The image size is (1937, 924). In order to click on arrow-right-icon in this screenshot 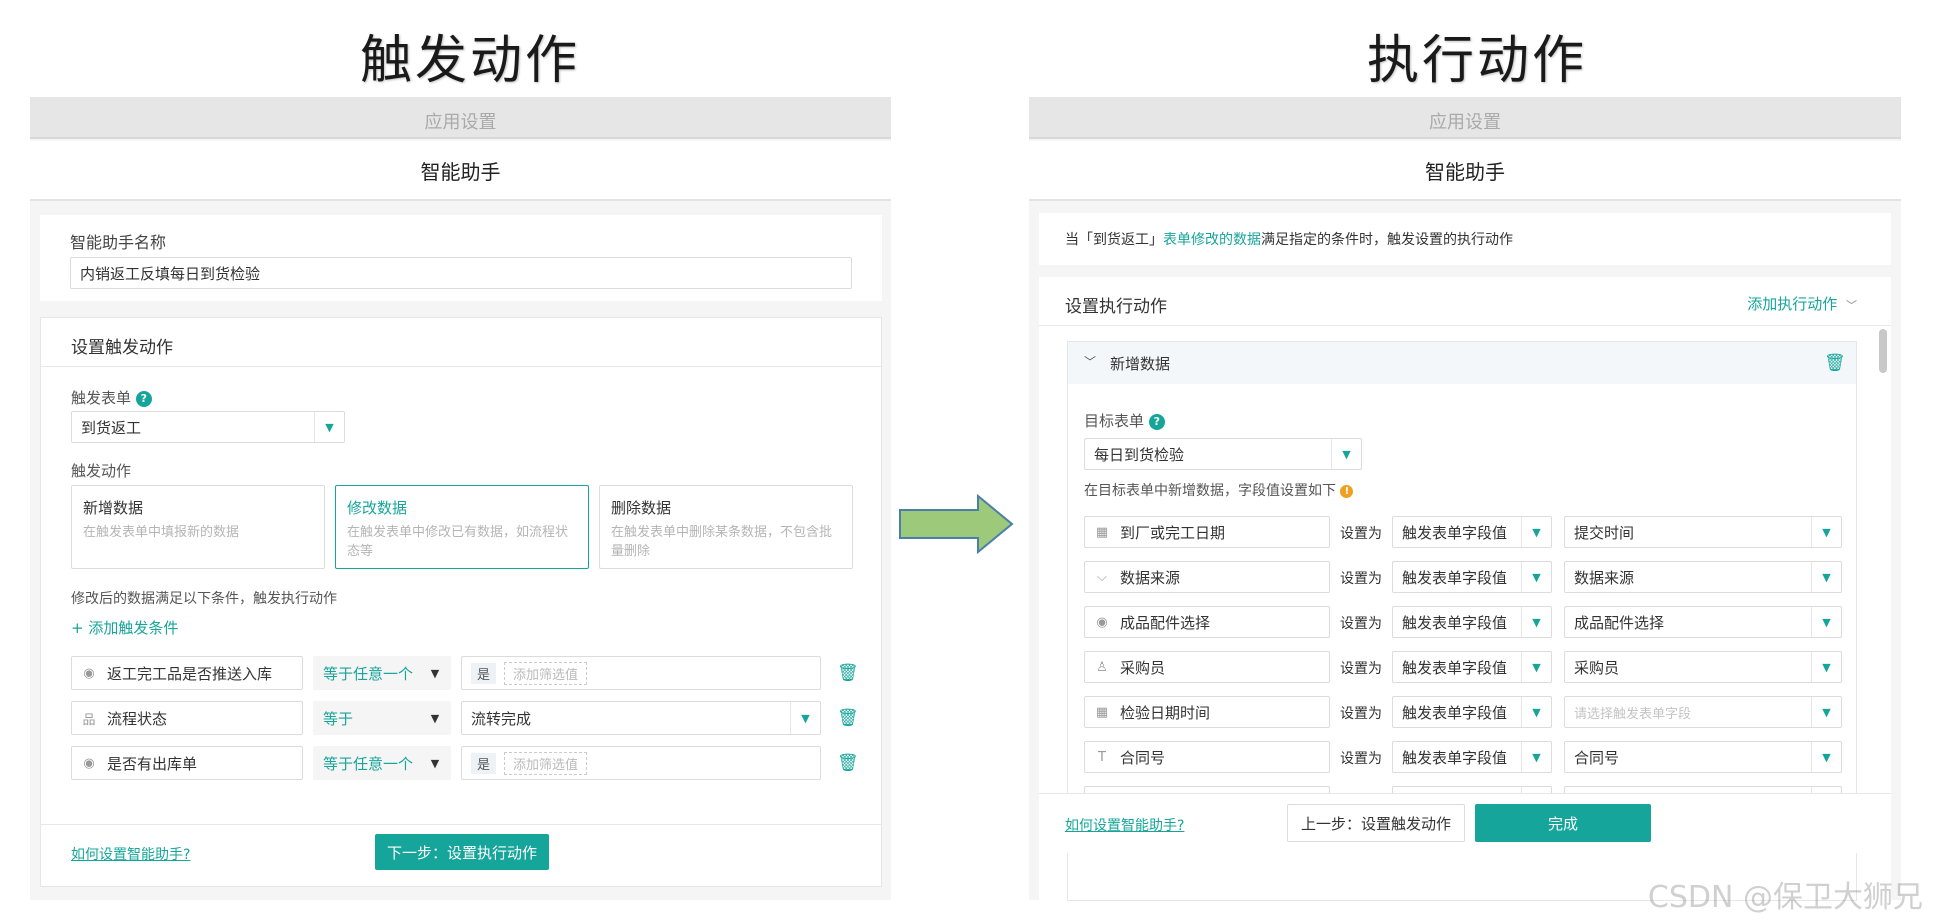, I will do `click(956, 524)`.